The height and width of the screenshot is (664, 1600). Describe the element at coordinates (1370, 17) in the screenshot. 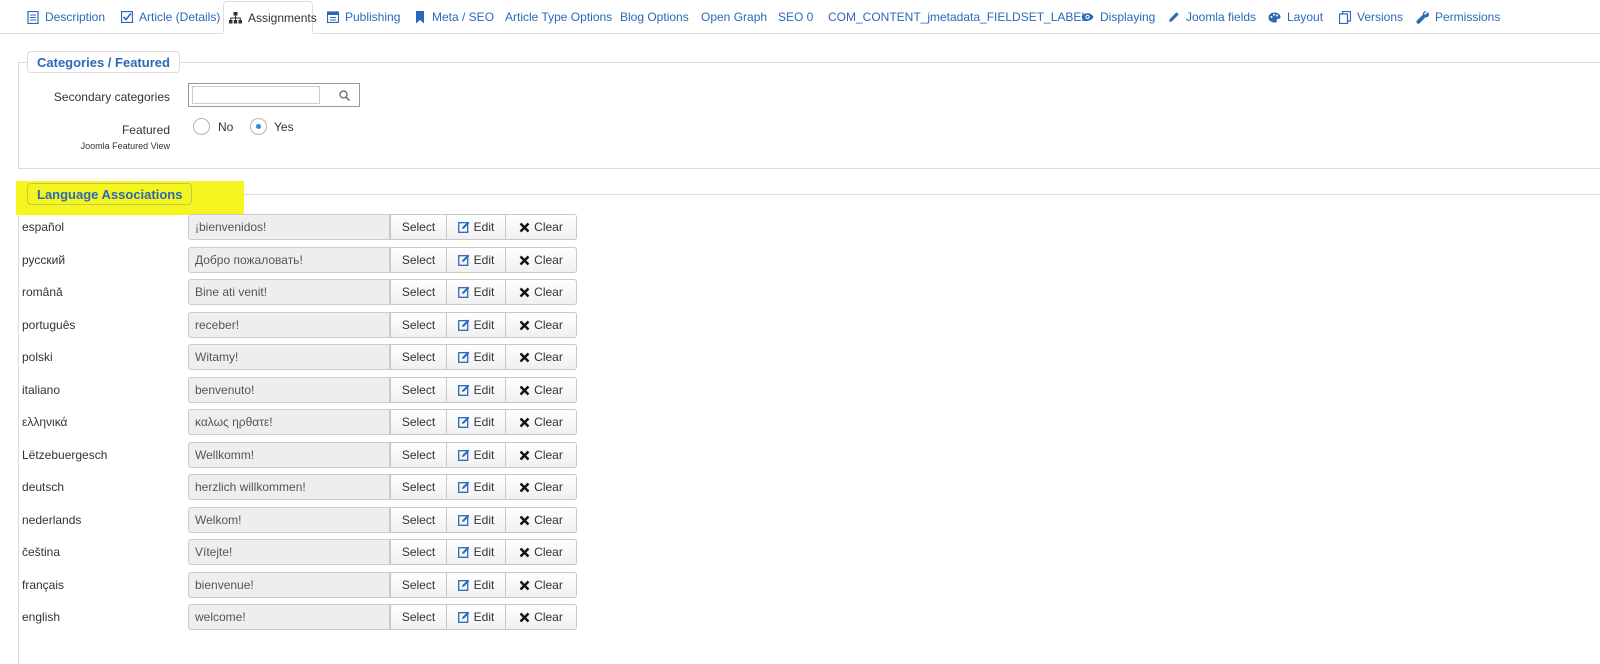

I see `tab-versions: Versions` at that location.